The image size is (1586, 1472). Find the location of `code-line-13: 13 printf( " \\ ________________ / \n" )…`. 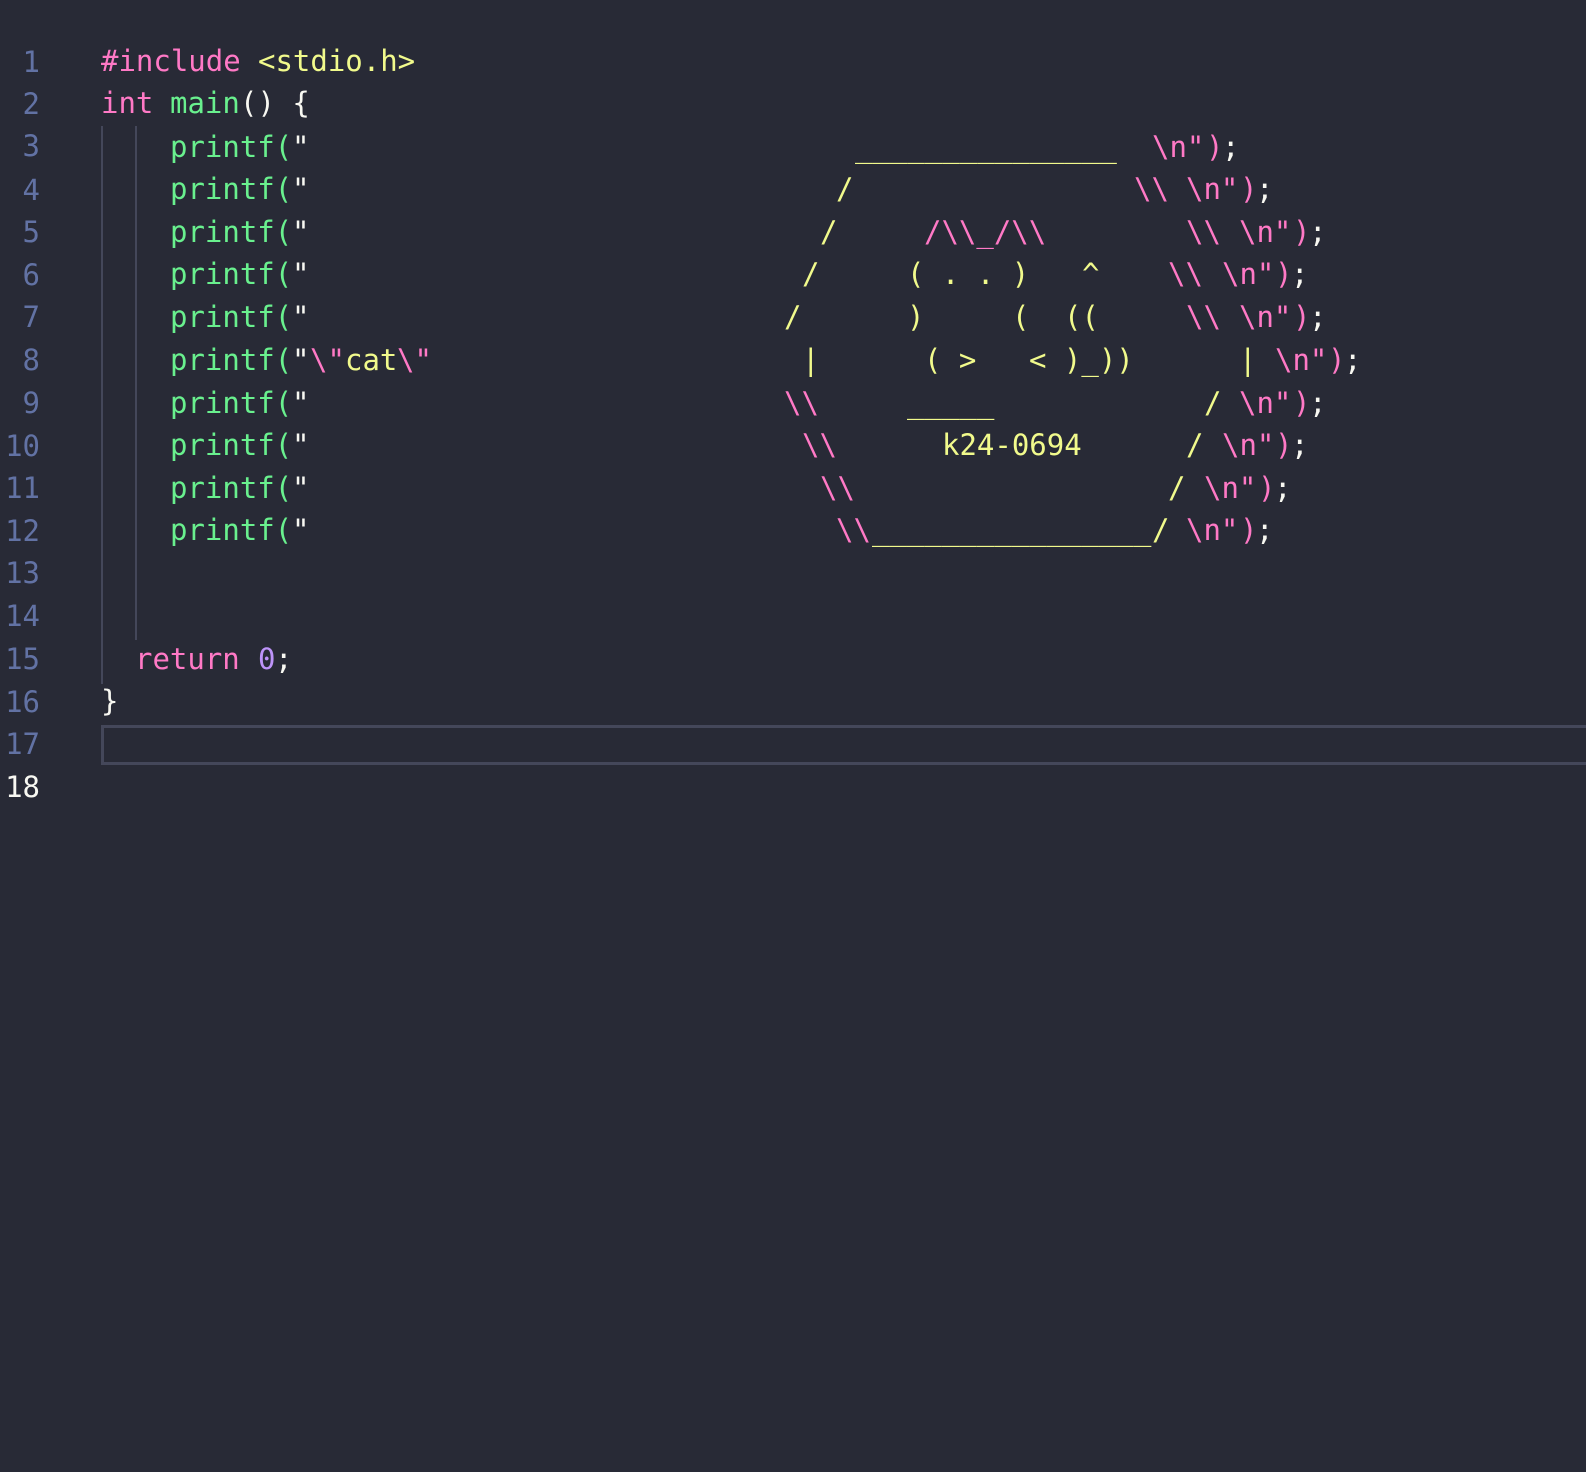

code-line-13: 13 printf( " \\ ________________ / \n" )… is located at coordinates (793, 549).